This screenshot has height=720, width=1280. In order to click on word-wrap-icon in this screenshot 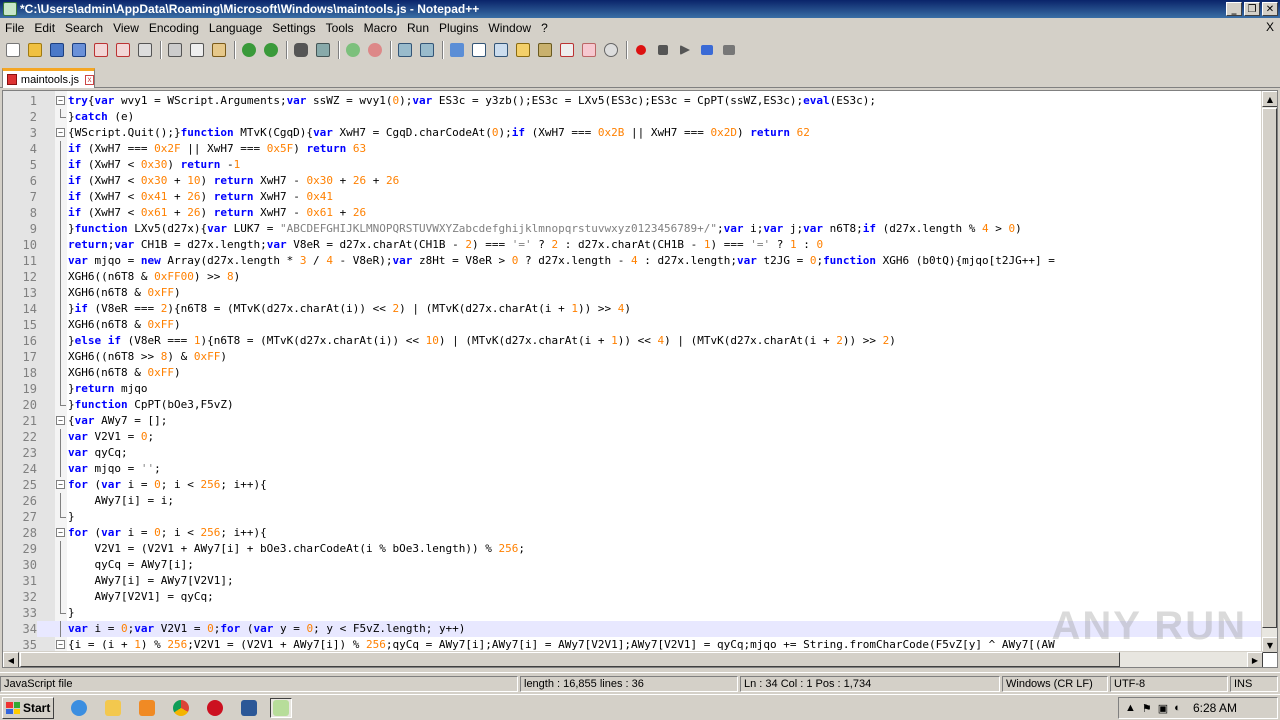, I will do `click(457, 50)`.